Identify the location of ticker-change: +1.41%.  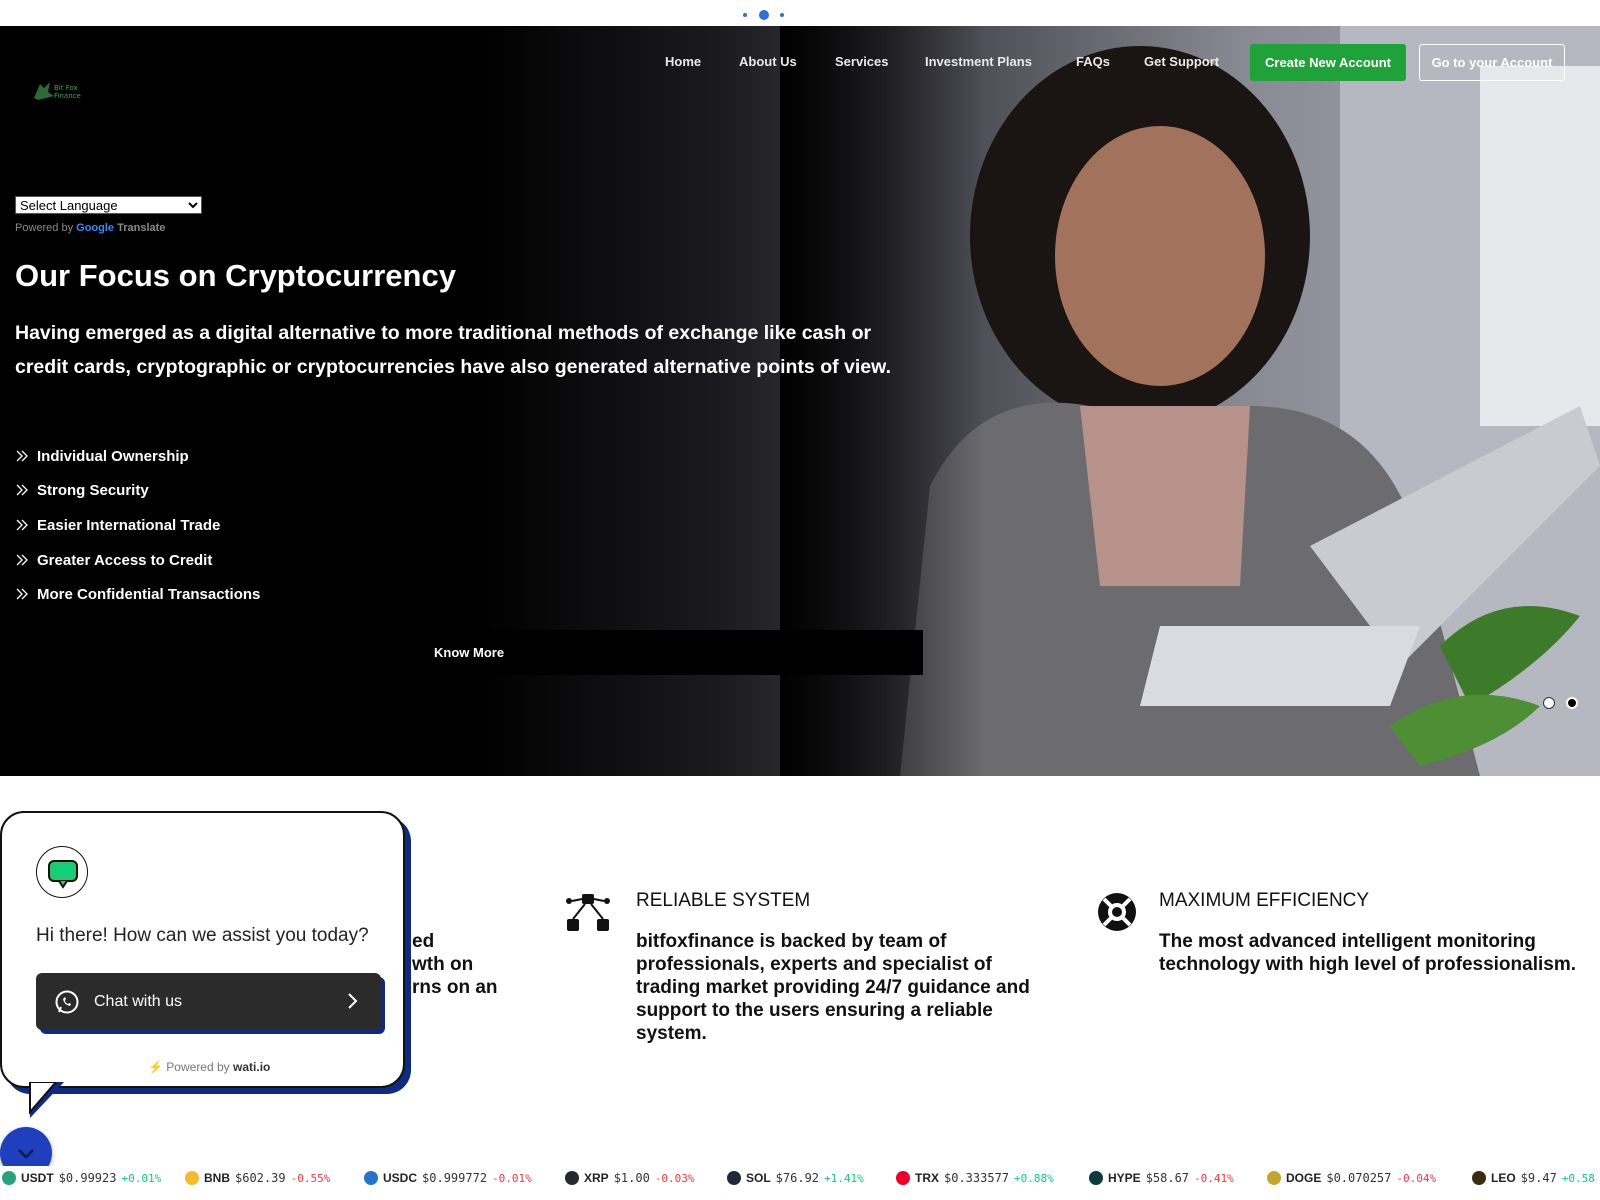
(844, 1178).